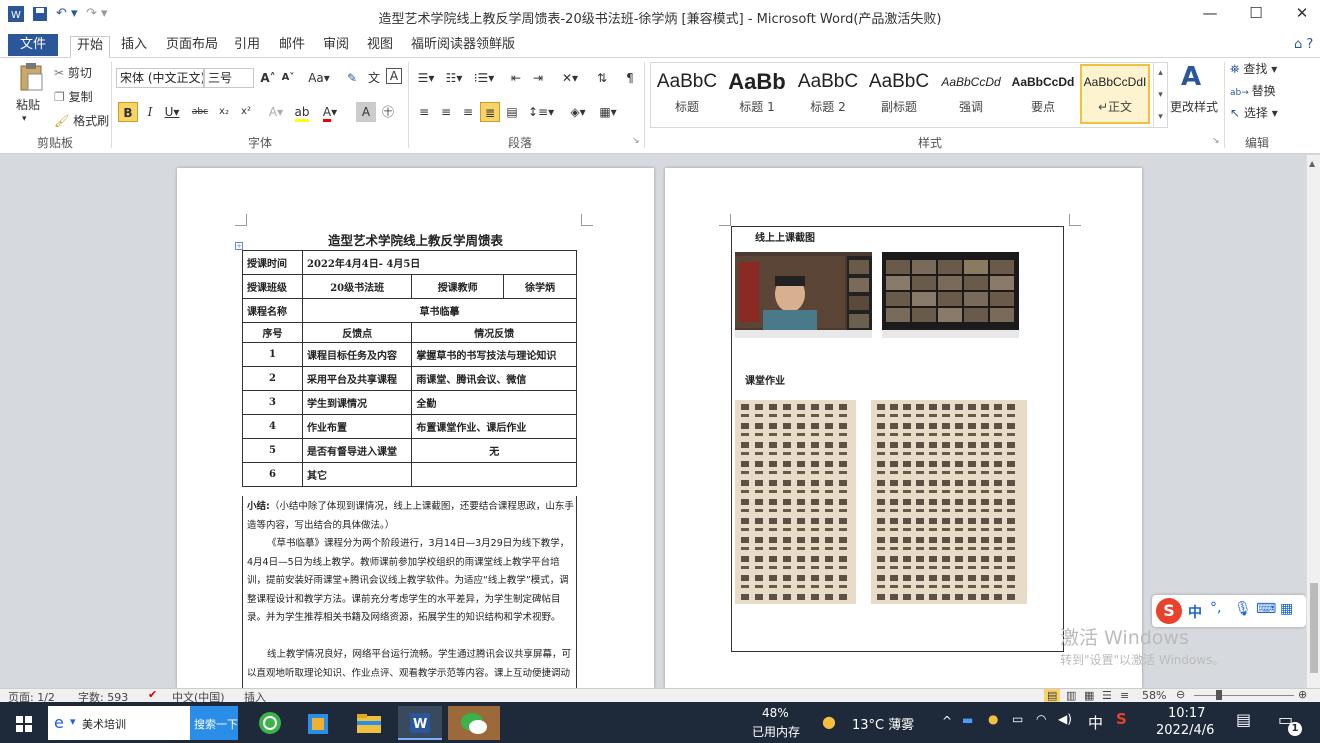 This screenshot has height=743, width=1320. What do you see at coordinates (1121, 719) in the screenshot?
I see `sogou-tray-icon: S` at bounding box center [1121, 719].